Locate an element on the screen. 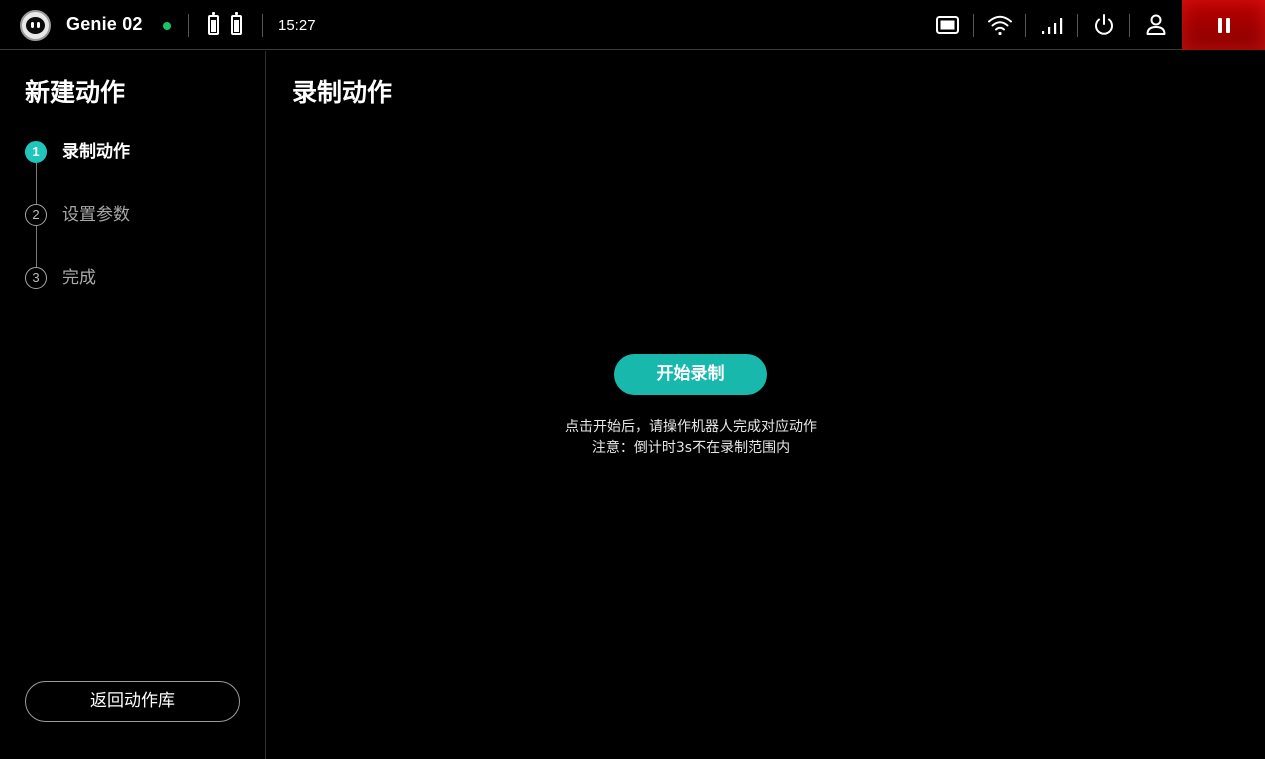  pause-button is located at coordinates (1223, 25).